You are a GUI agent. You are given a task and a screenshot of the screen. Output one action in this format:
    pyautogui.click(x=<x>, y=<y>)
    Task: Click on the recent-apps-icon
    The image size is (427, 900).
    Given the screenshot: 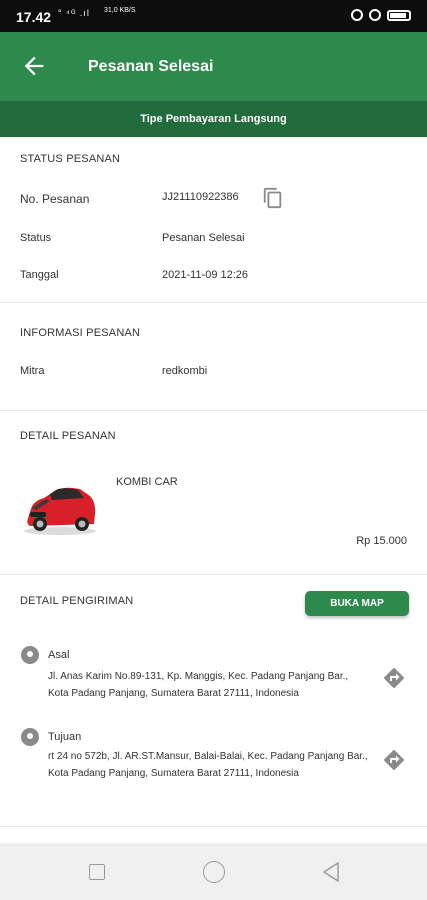 What is the action you would take?
    pyautogui.click(x=97, y=872)
    